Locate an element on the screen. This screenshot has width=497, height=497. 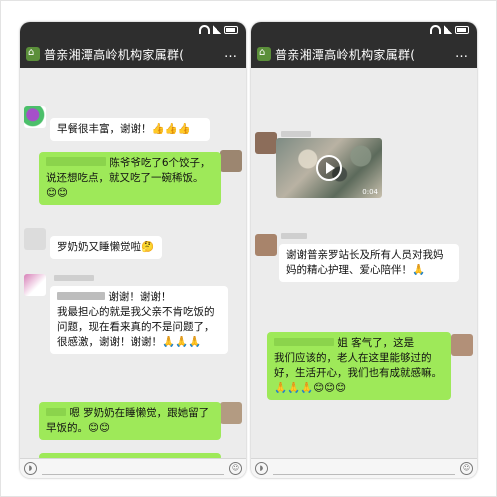
message-bubble: 早餐很丰富，谢谢！👍👍👍 is located at coordinates (130, 129).